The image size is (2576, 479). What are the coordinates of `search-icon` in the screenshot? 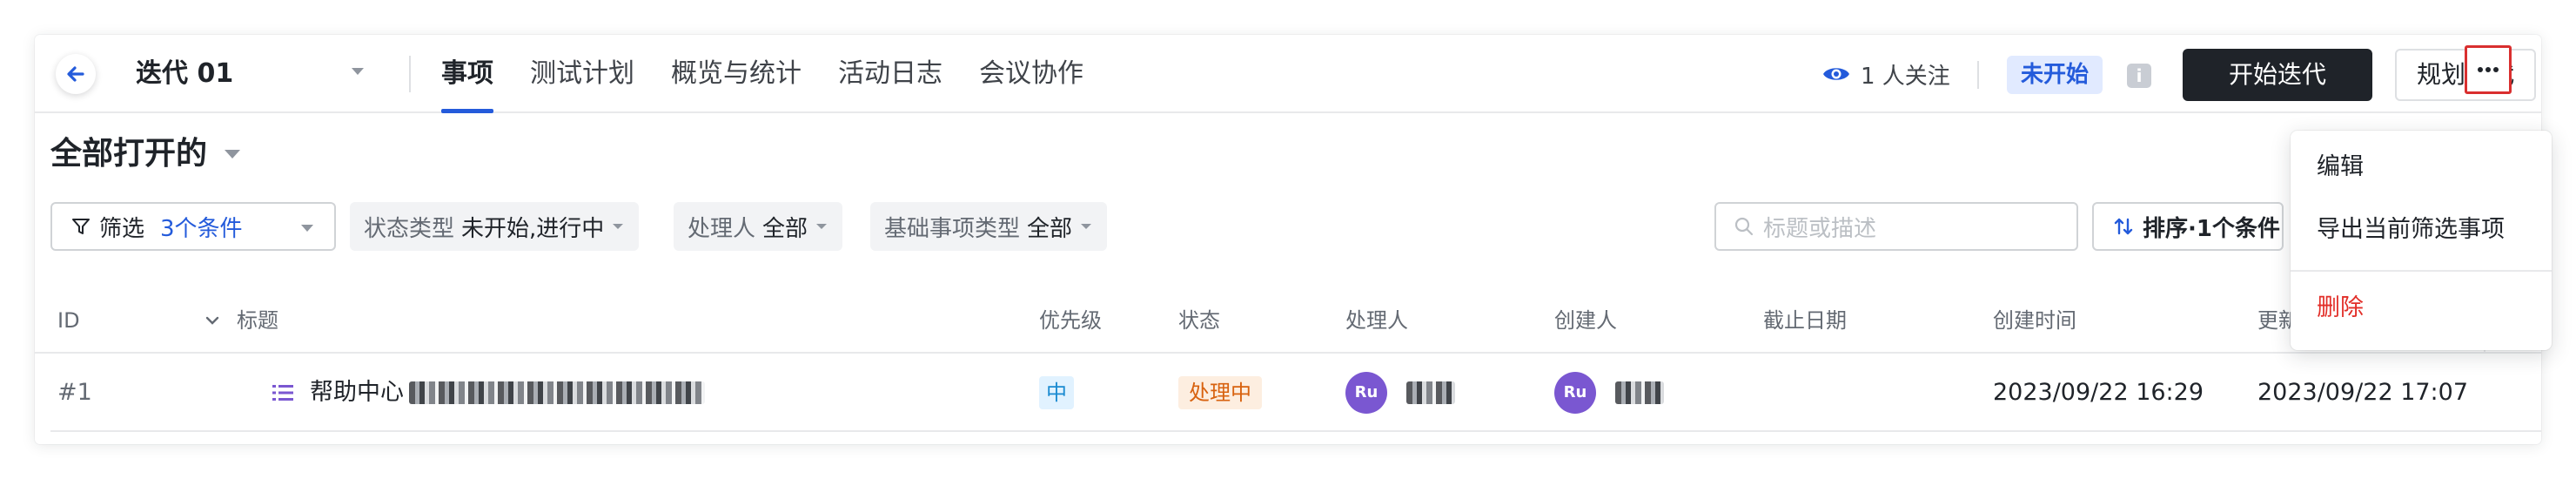 It's located at (1744, 226).